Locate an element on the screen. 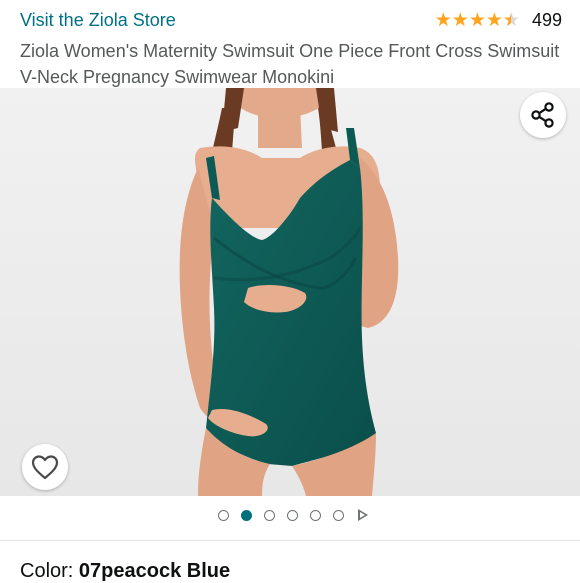  store-header: Visit the Ziola Store ★ ★ ★ ★ ★ 499 is located at coordinates (290, 20).